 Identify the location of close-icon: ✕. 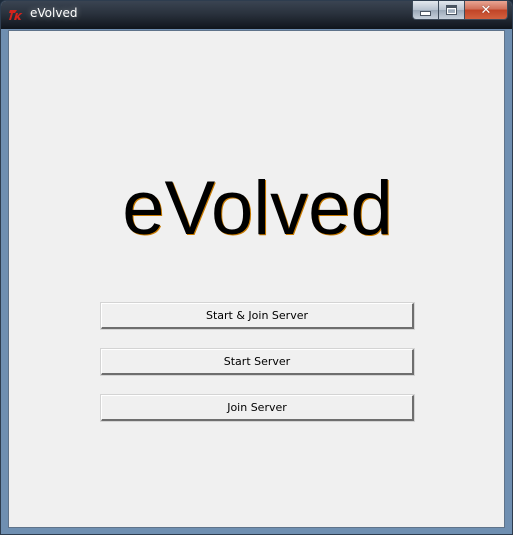
(486, 10).